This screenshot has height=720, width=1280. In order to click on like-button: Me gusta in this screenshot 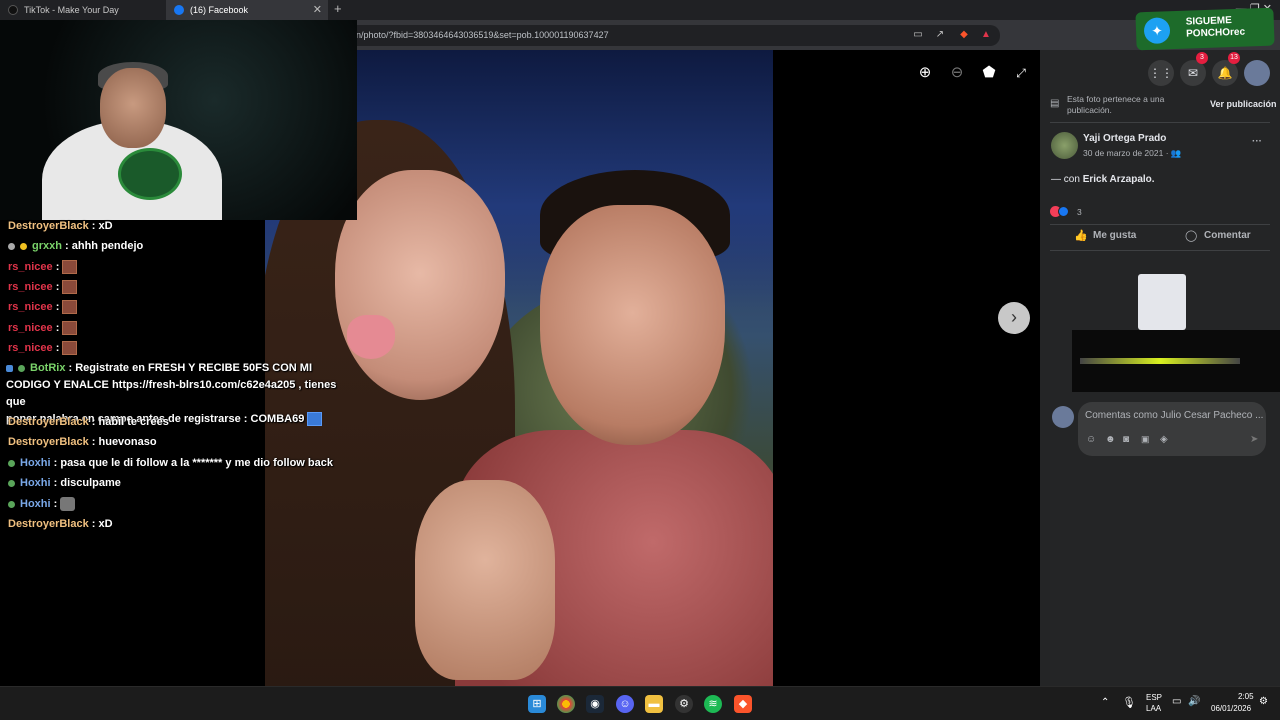, I will do `click(1114, 235)`.